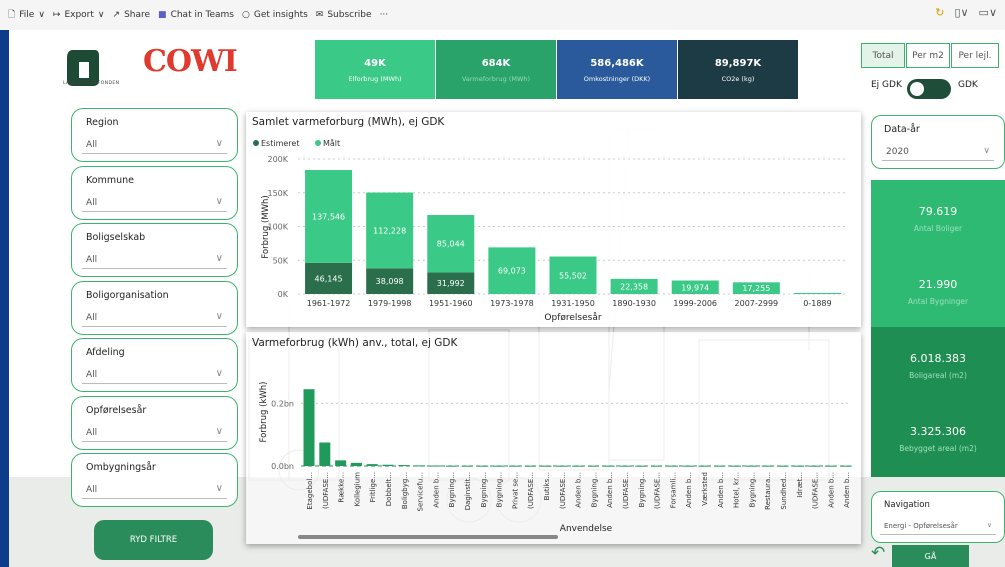 The image size is (1005, 567). I want to click on kpi-label: Elforbrug (MWh), so click(375, 79).